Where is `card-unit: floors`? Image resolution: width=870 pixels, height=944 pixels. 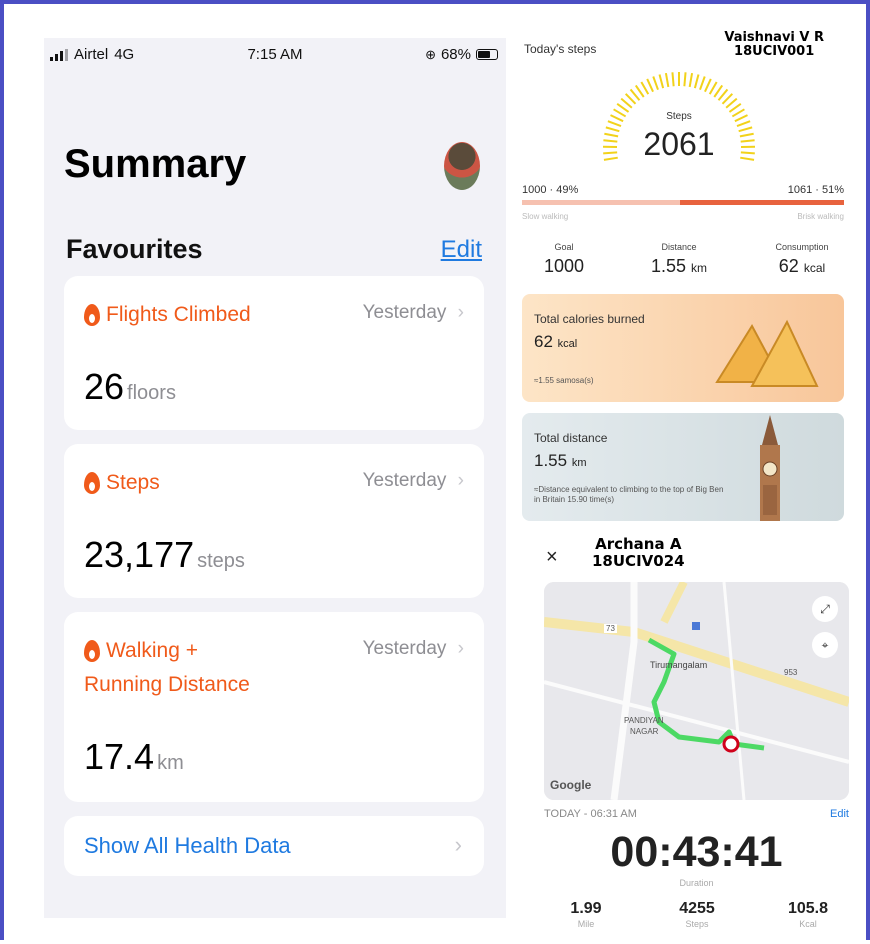
card-unit: floors is located at coordinates (151, 393).